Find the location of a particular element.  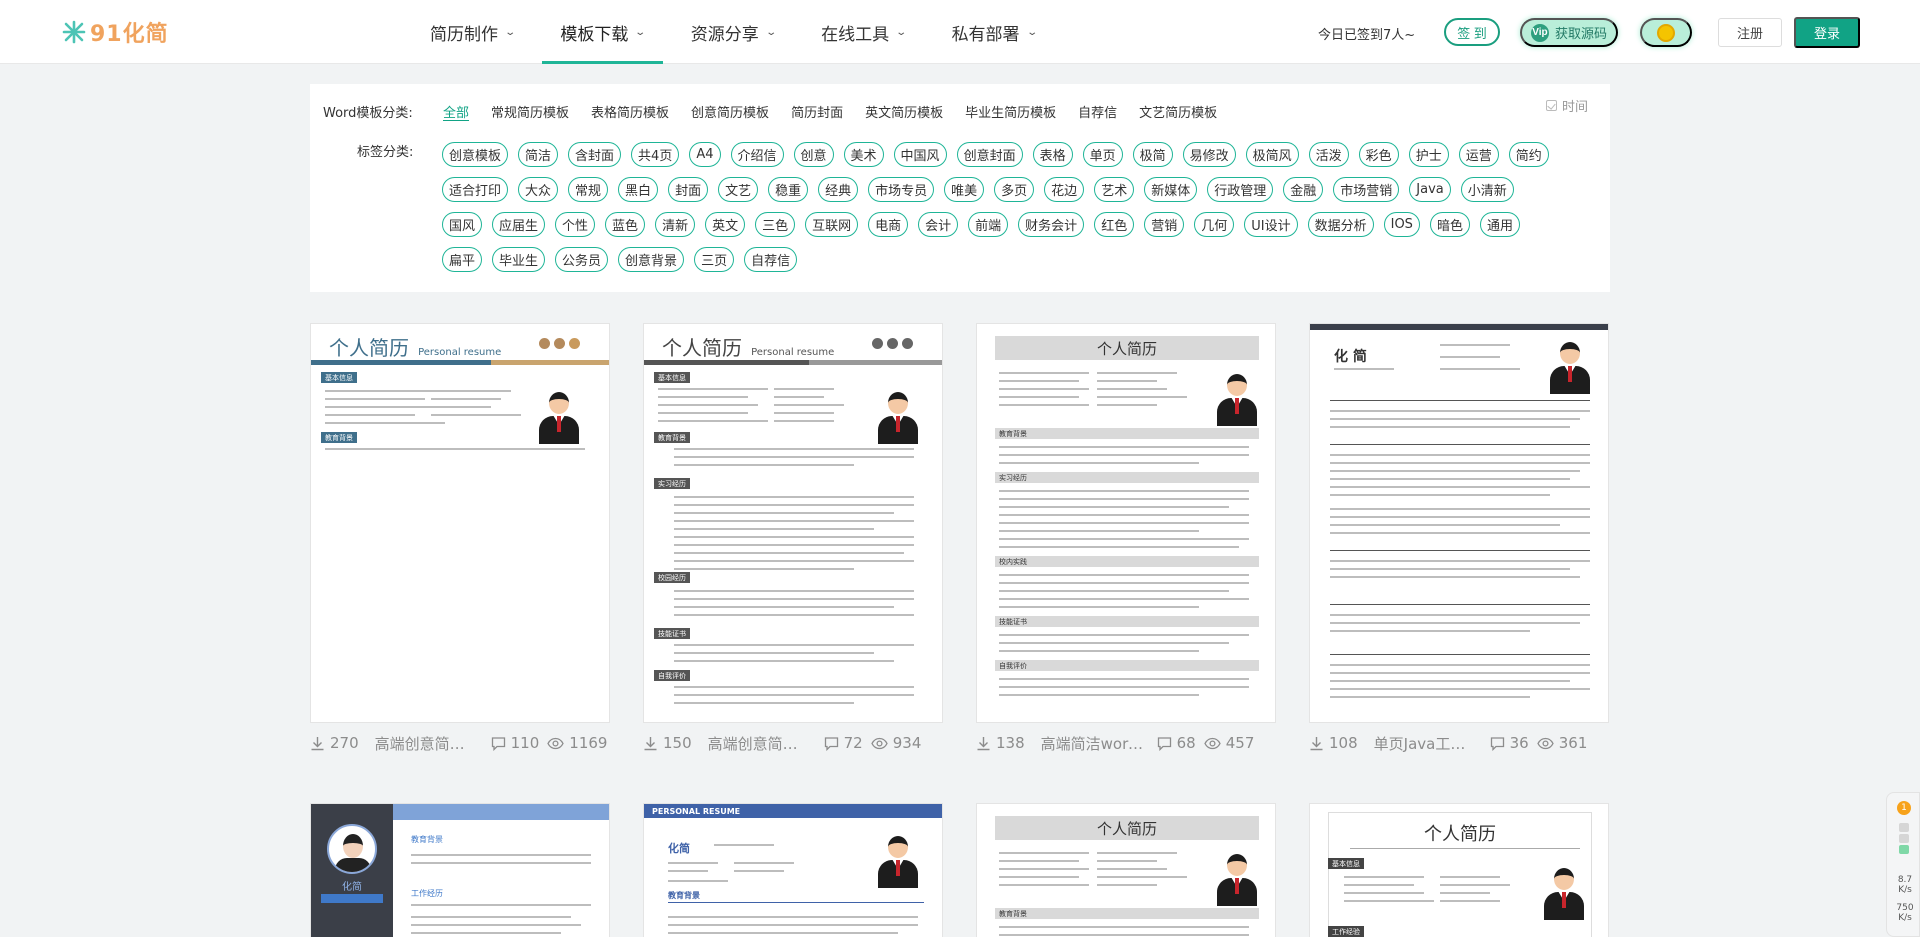

tag-item: 金融 is located at coordinates (1303, 189).